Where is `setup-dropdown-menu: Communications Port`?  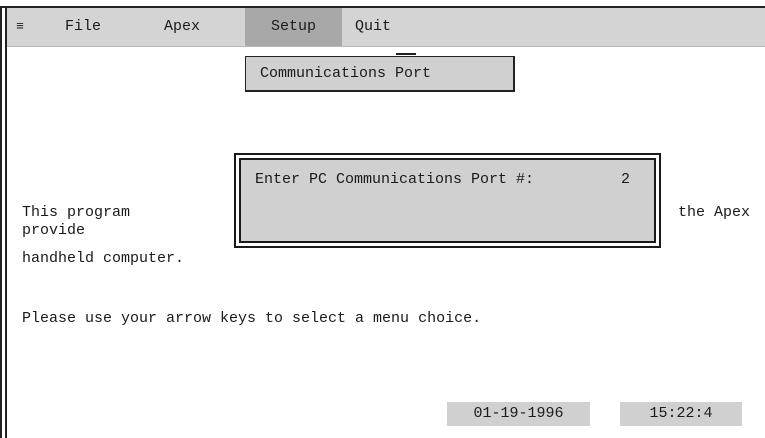 setup-dropdown-menu: Communications Port is located at coordinates (380, 74).